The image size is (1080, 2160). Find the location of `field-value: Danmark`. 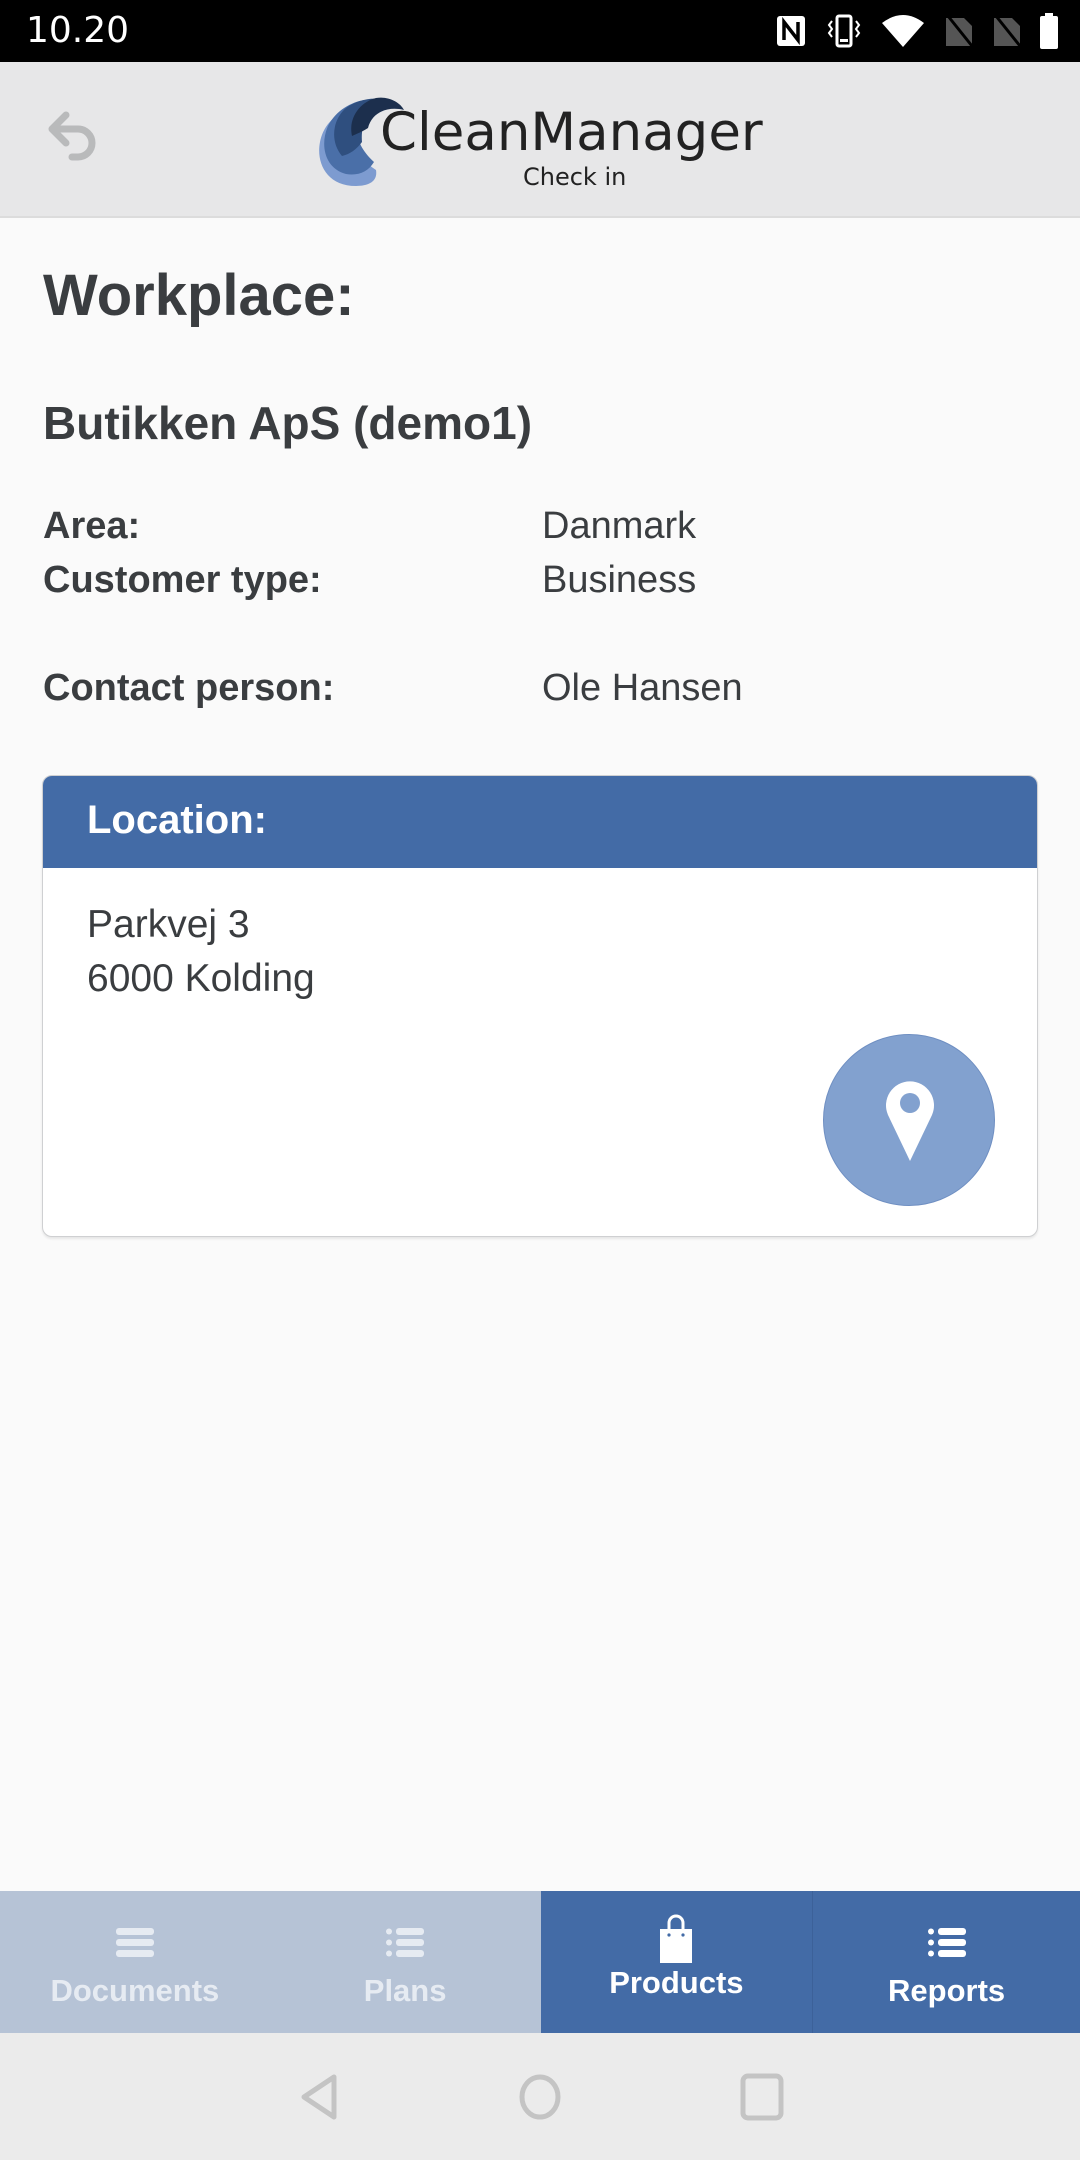

field-value: Danmark is located at coordinates (619, 526).